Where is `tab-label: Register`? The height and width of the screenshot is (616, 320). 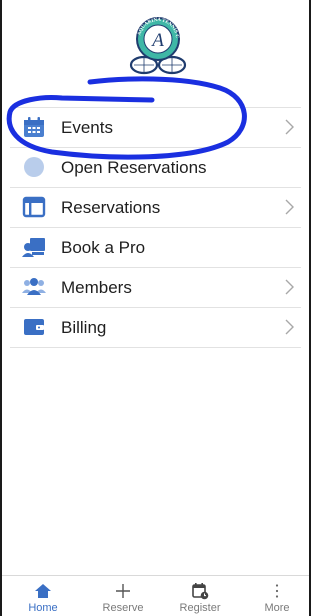 tab-label: Register is located at coordinates (200, 608).